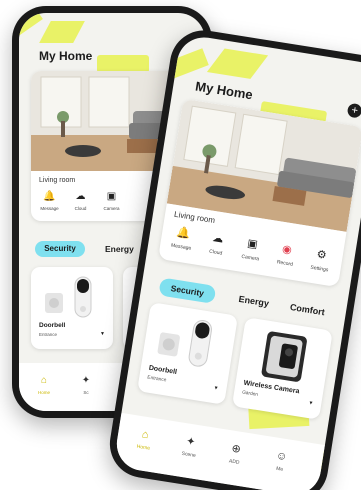  Describe the element at coordinates (236, 449) in the screenshot. I see `add-icon: ⊕` at that location.